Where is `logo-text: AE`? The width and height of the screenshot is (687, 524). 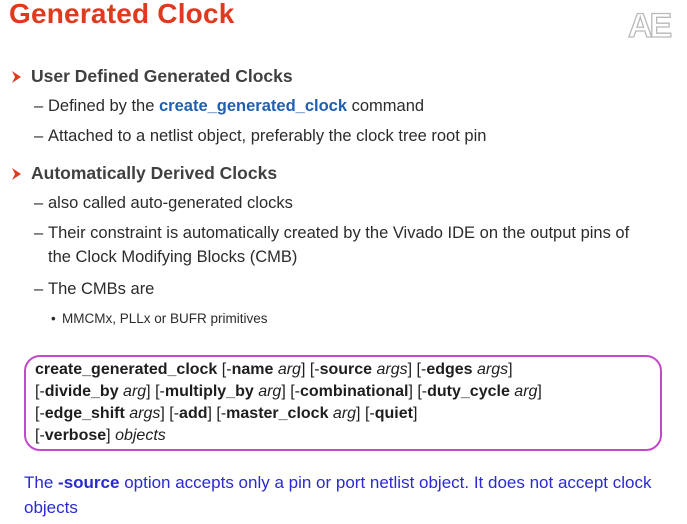 logo-text: AE is located at coordinates (650, 24).